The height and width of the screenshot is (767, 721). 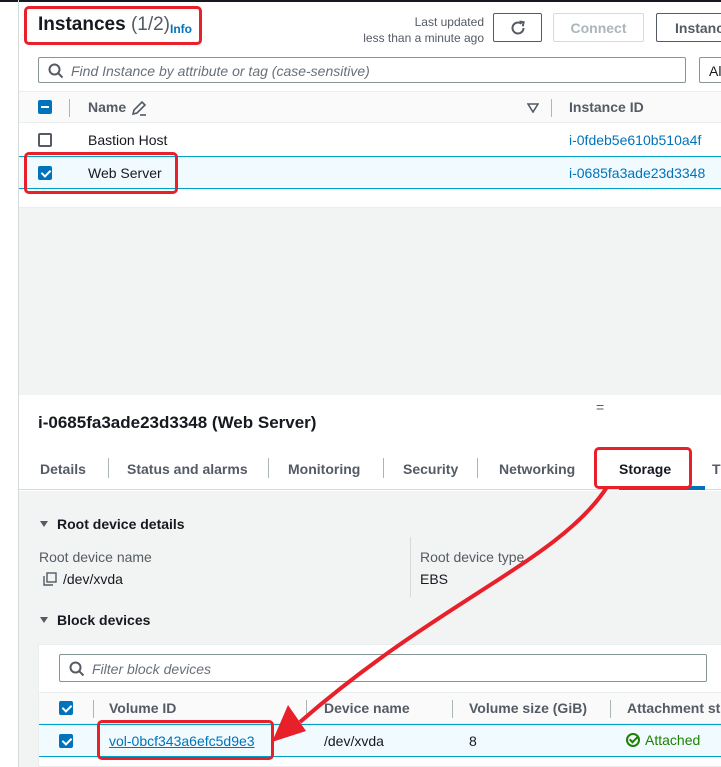 I want to click on root-device-type-value: EBS, so click(x=434, y=579).